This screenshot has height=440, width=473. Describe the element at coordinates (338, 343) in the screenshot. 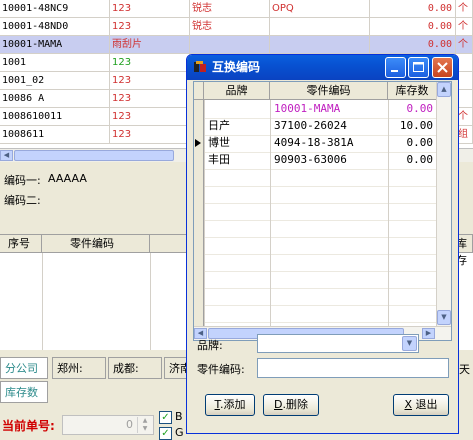

I see `brand-select: ▼` at that location.